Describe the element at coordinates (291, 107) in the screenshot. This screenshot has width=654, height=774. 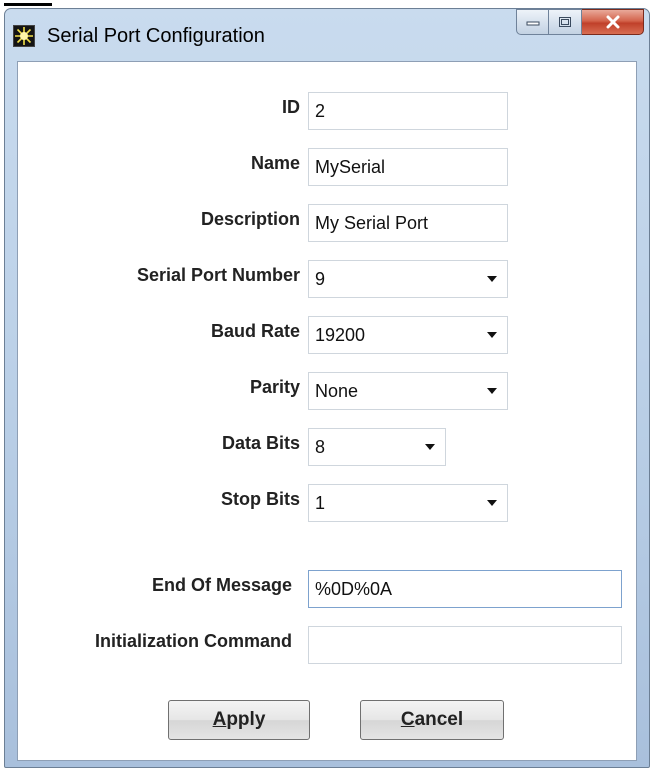
I see `id-label: ID` at that location.